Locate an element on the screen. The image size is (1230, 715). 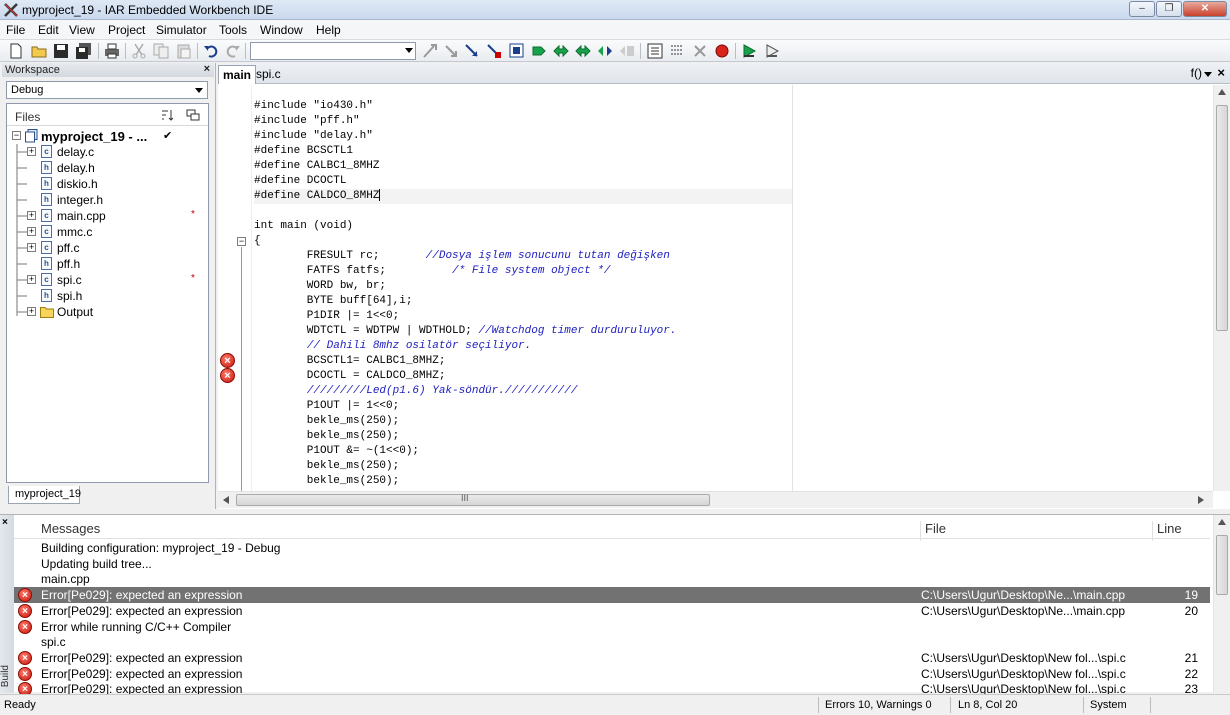
toggle-breakpoint-list-icon is located at coordinates (655, 51).